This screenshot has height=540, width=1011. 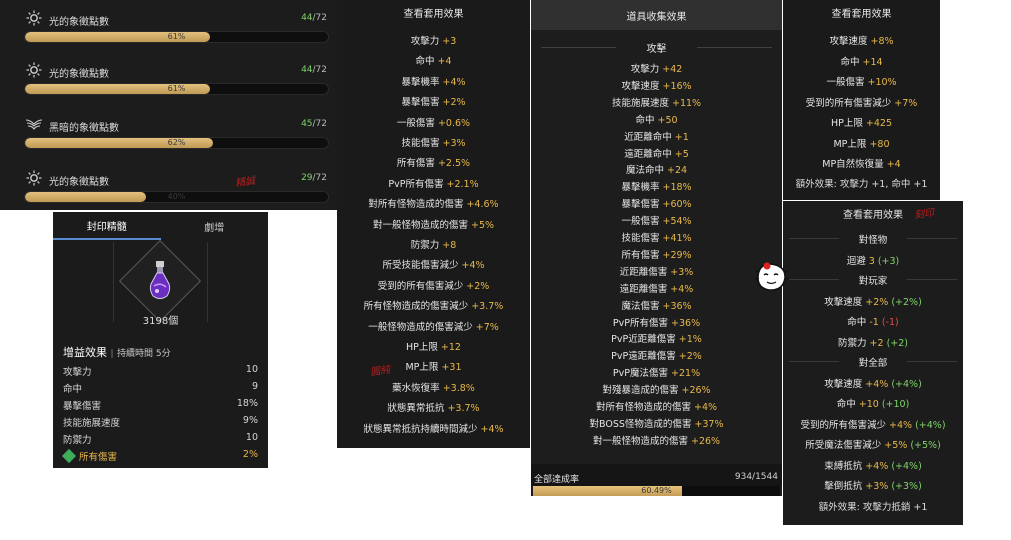 What do you see at coordinates (176, 37) in the screenshot?
I see `symbol-progress-bar: 61%` at bounding box center [176, 37].